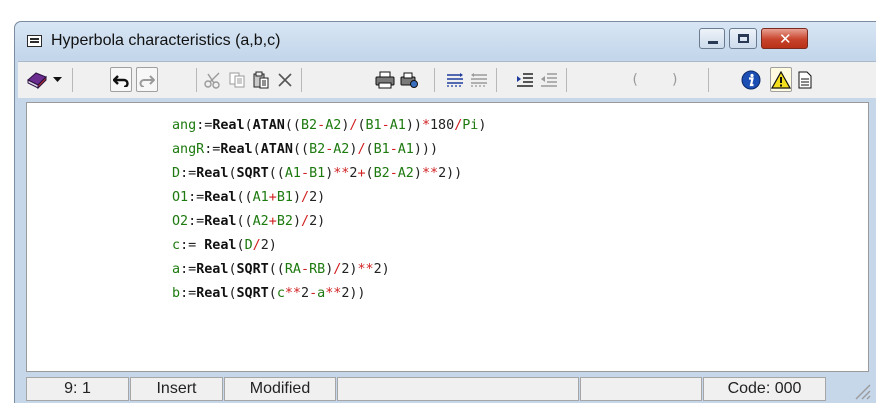 The height and width of the screenshot is (403, 876). What do you see at coordinates (249, 221) in the screenshot?
I see `code-line: O2:=Real((A2+B2)/2)` at bounding box center [249, 221].